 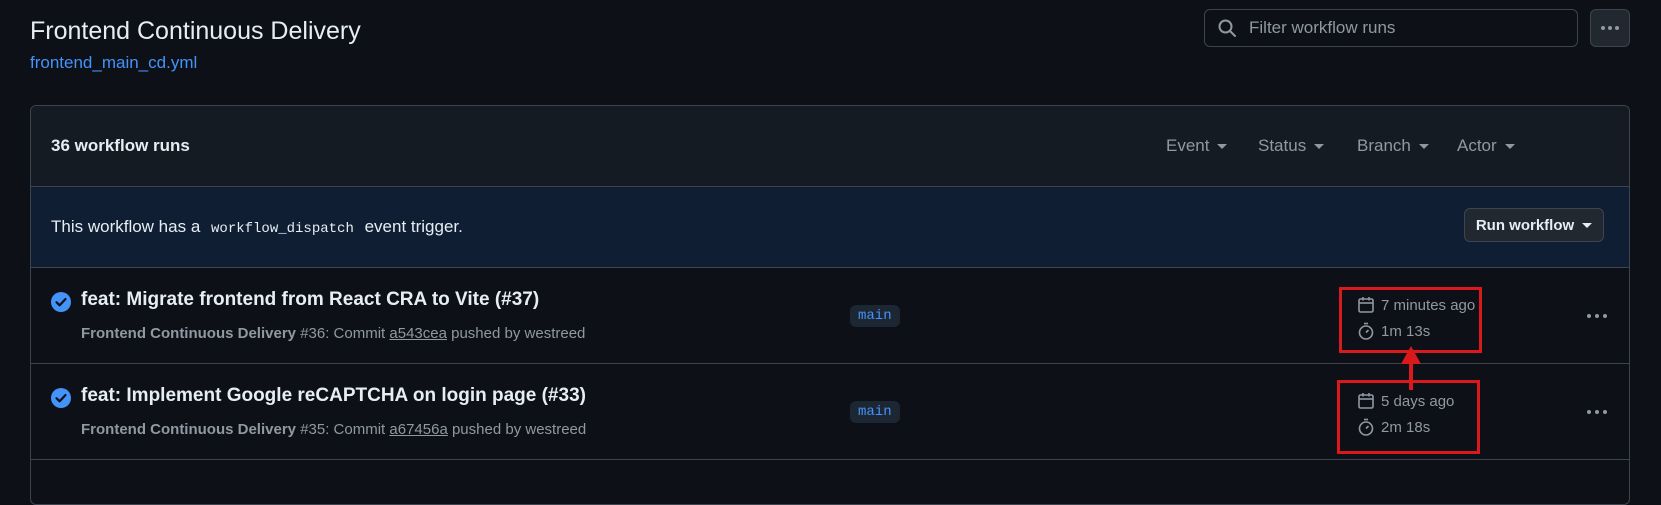 I want to click on filter-actor-dropdown: Actor, so click(x=1486, y=146).